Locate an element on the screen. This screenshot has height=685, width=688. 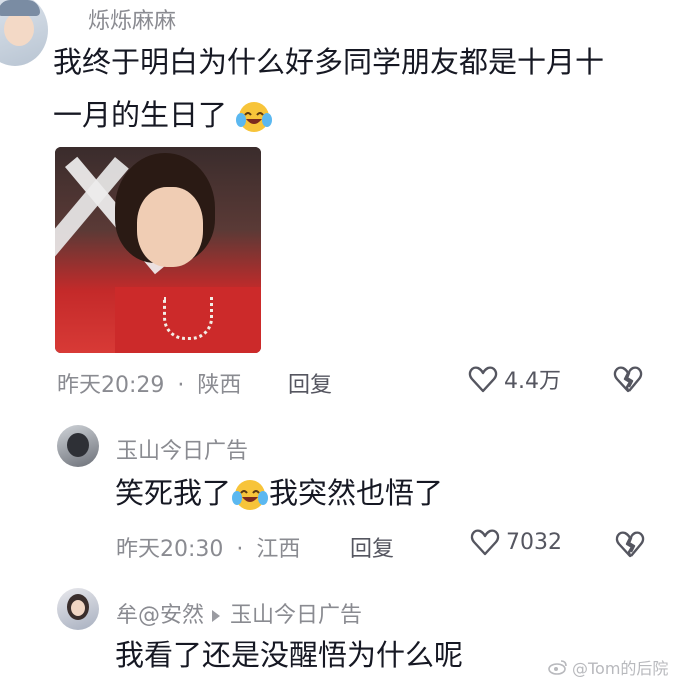
reply-target-username: 玉山今日广告 is located at coordinates (296, 615).